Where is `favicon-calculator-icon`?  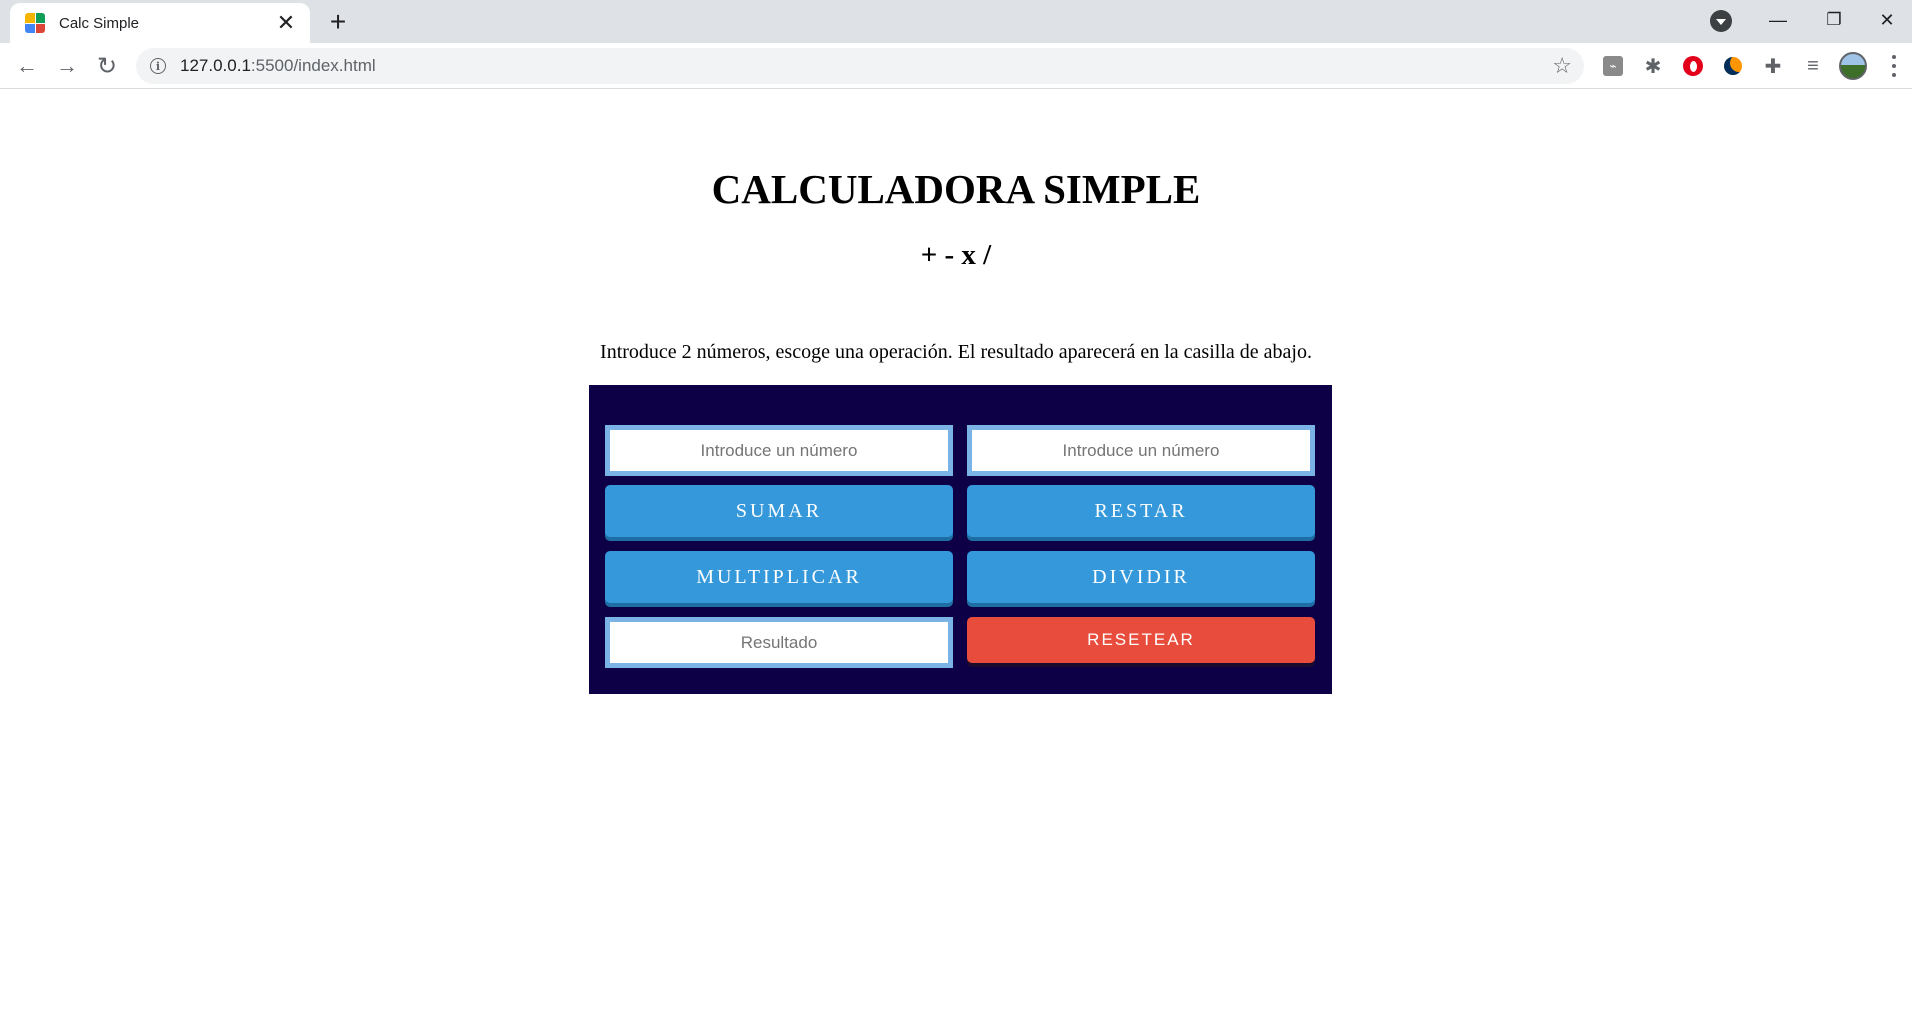 favicon-calculator-icon is located at coordinates (35, 23).